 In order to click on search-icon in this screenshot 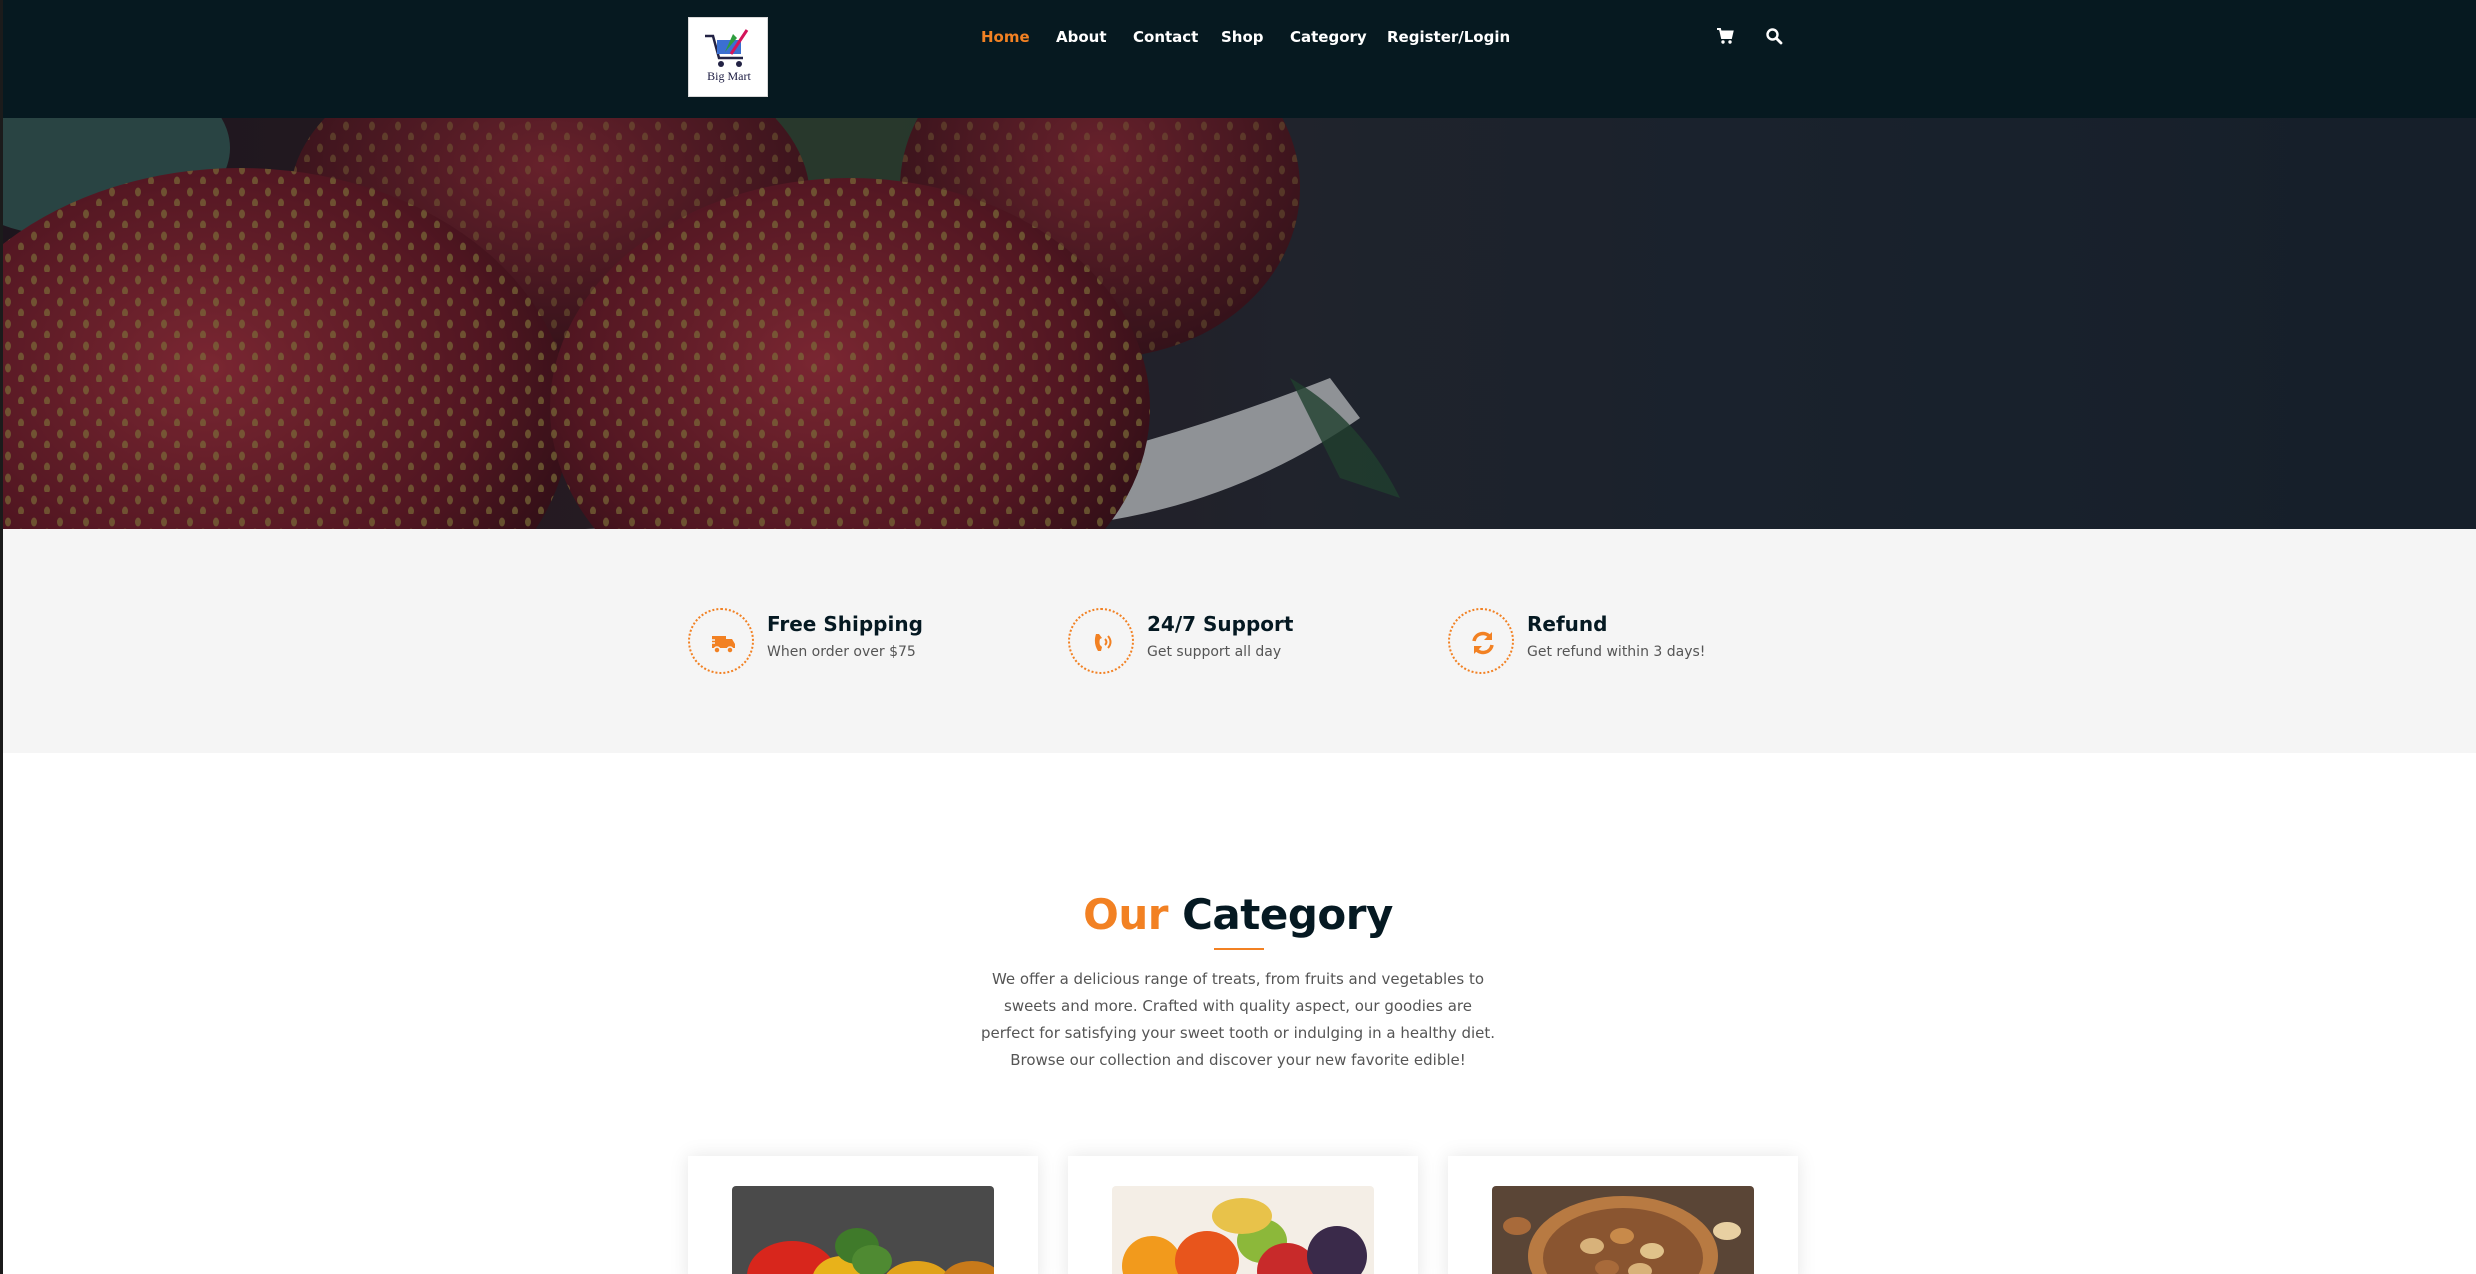, I will do `click(1775, 37)`.